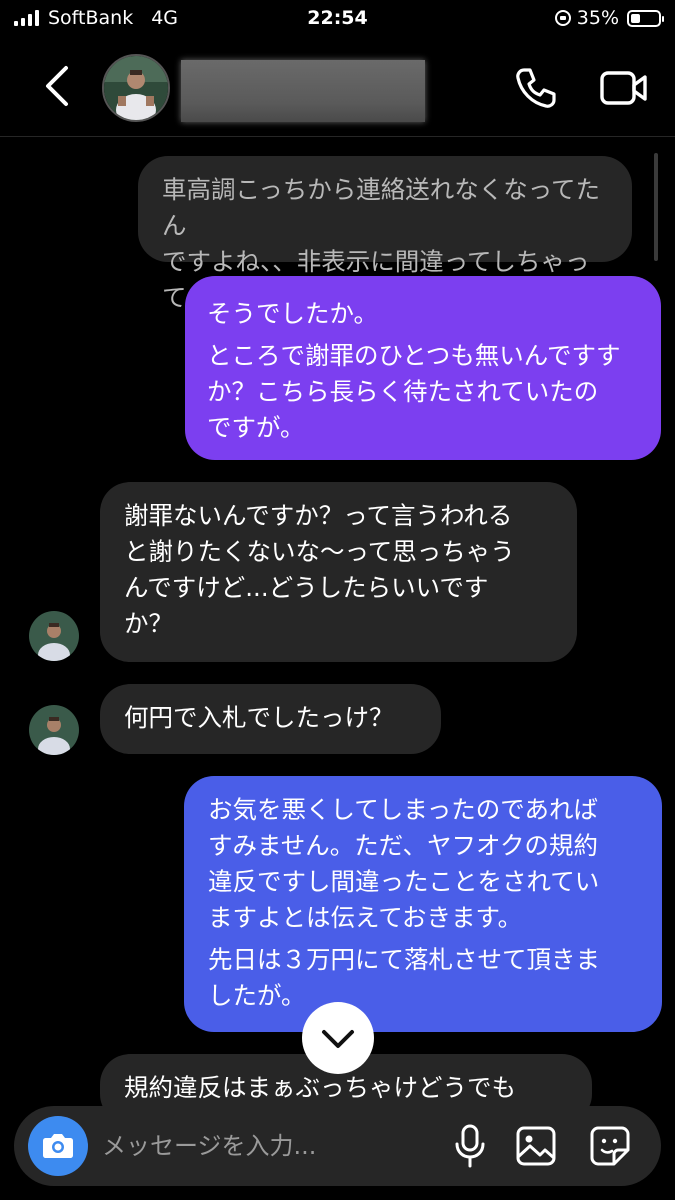 The image size is (675, 1200). I want to click on voice-message-button, so click(470, 1146).